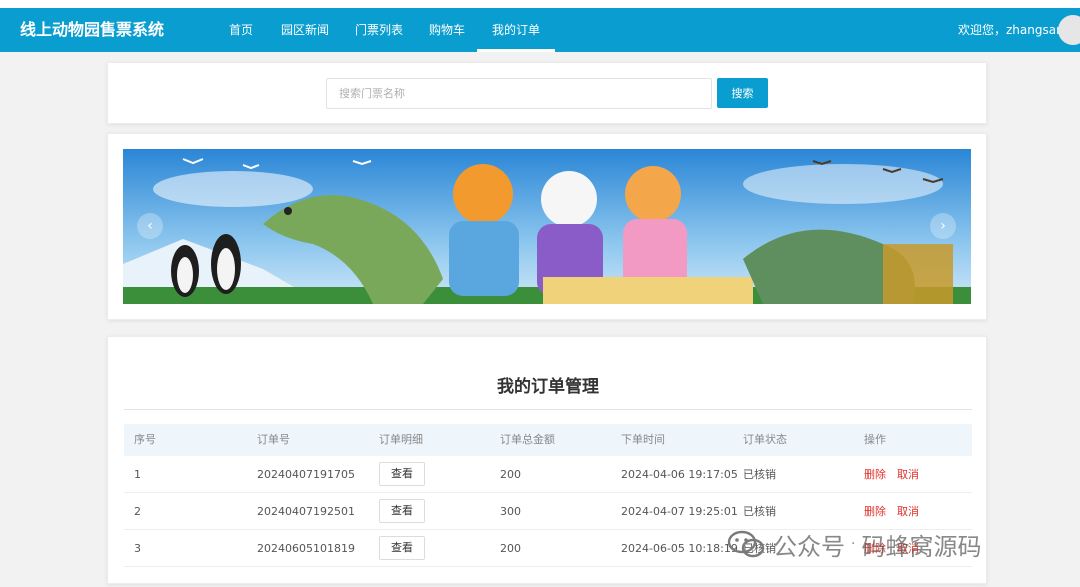 This screenshot has height=587, width=1080. I want to click on row-index: 3, so click(137, 548).